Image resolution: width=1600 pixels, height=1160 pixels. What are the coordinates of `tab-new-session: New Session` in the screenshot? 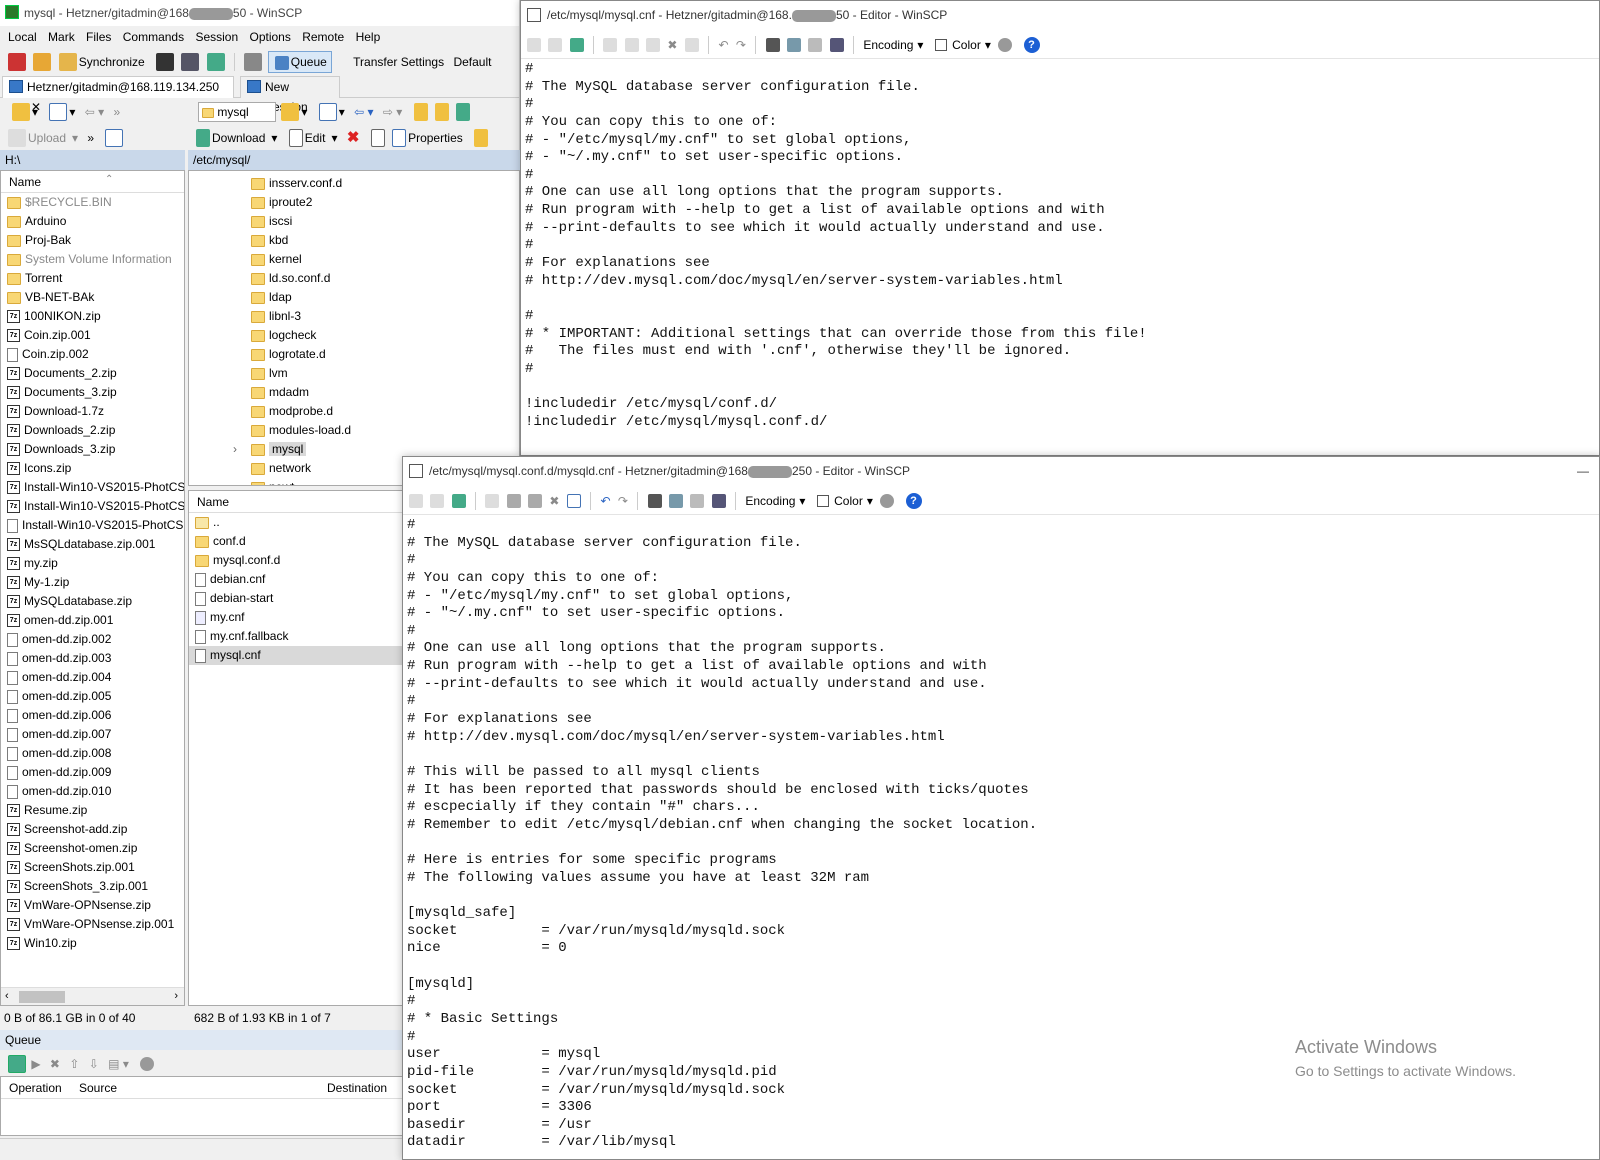 It's located at (290, 95).